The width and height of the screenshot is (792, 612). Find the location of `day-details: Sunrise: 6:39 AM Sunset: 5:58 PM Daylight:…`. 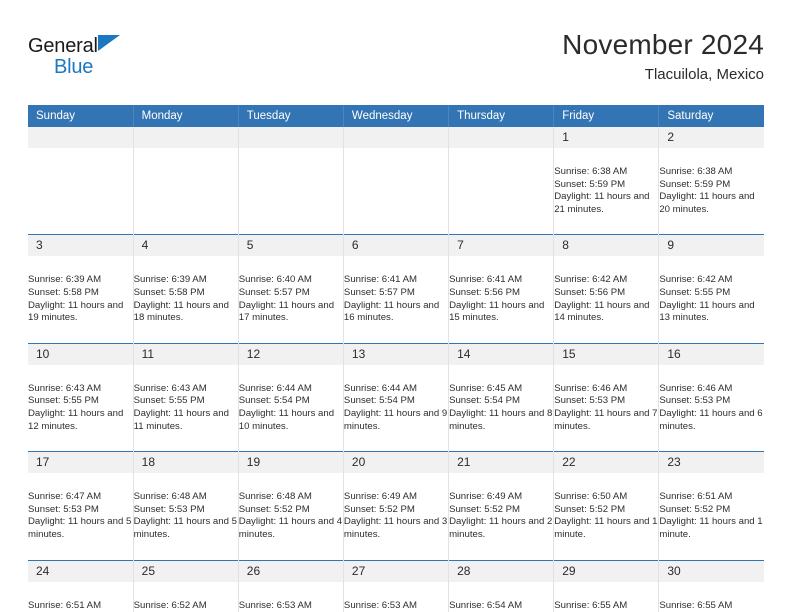

day-details: Sunrise: 6:39 AM Sunset: 5:58 PM Daylight:… is located at coordinates (80, 299).